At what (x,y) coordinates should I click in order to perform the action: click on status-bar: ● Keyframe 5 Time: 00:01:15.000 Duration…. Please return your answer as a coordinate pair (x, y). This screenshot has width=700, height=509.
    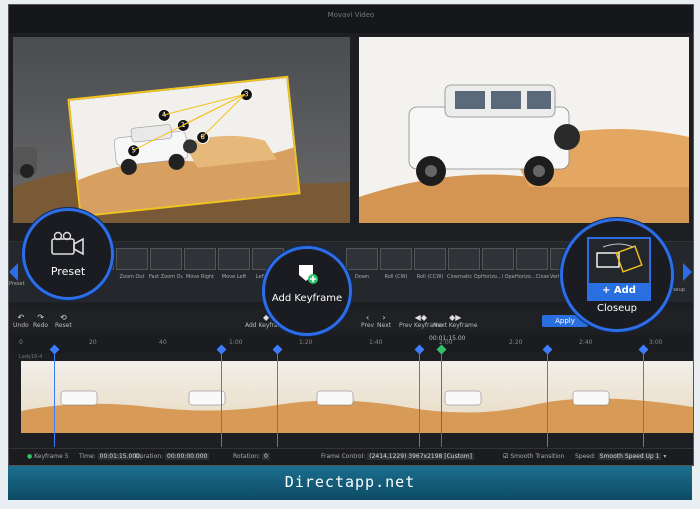
    Looking at the image, I should click on (351, 456).